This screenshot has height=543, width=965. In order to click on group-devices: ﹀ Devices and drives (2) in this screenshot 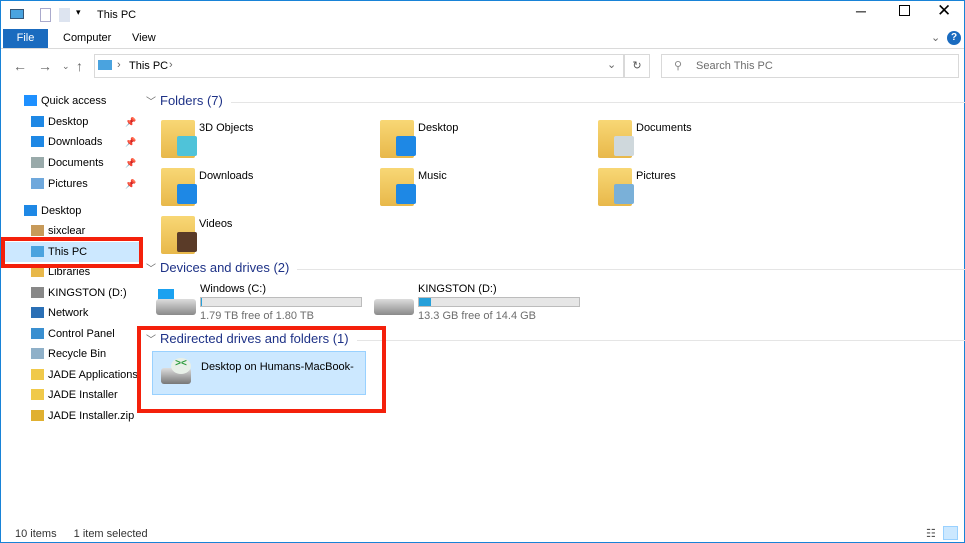, I will do `click(555, 267)`.